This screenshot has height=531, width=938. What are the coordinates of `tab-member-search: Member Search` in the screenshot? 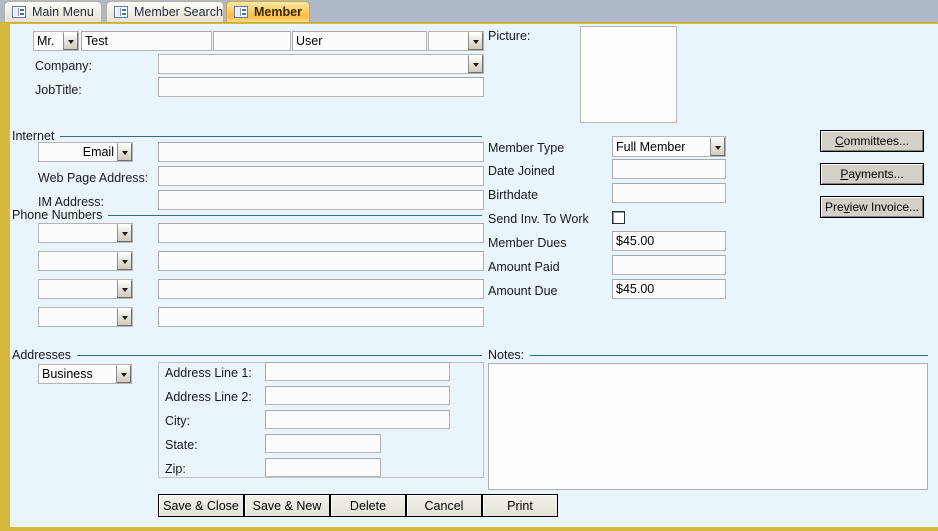 It's located at (165, 11).